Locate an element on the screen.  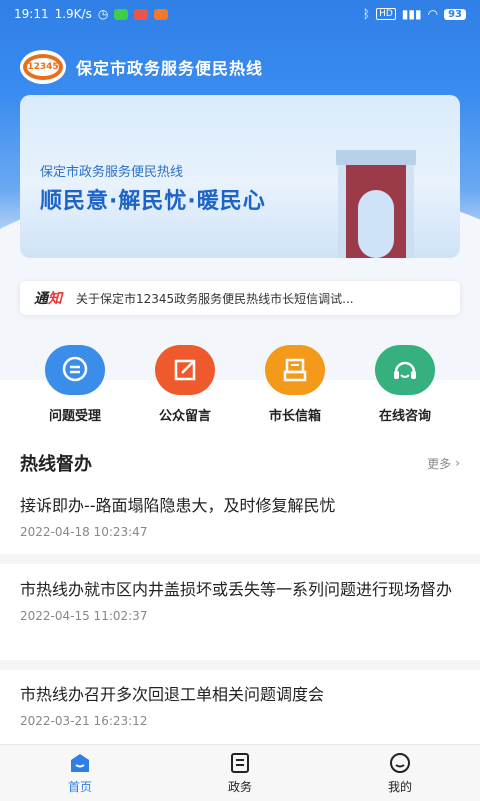
action-label: 问题受理 is located at coordinates (74, 416).